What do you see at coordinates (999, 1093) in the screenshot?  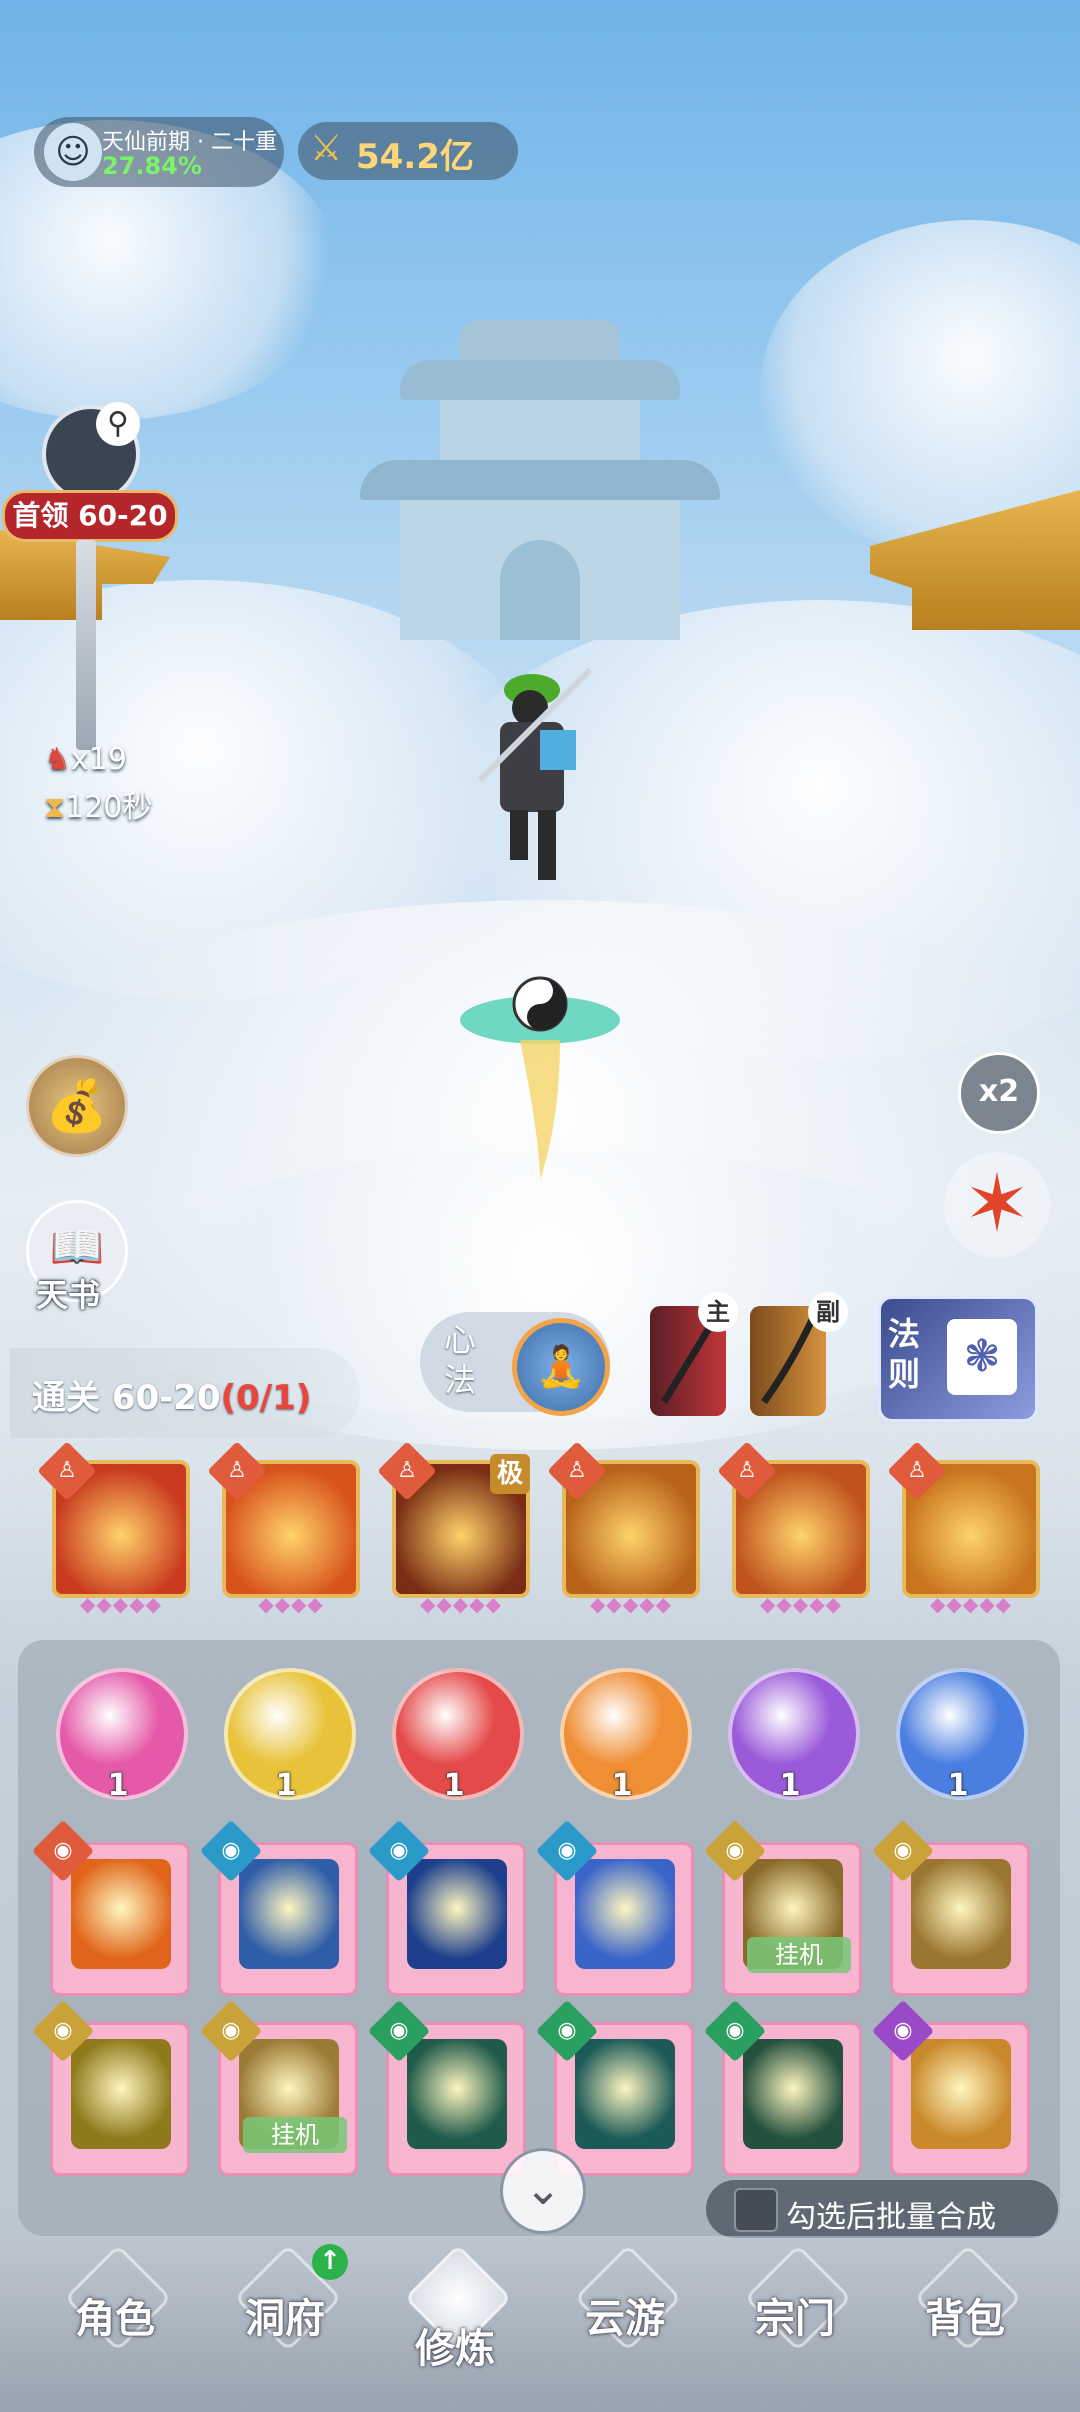 I see `speed-toggle-button: x2` at bounding box center [999, 1093].